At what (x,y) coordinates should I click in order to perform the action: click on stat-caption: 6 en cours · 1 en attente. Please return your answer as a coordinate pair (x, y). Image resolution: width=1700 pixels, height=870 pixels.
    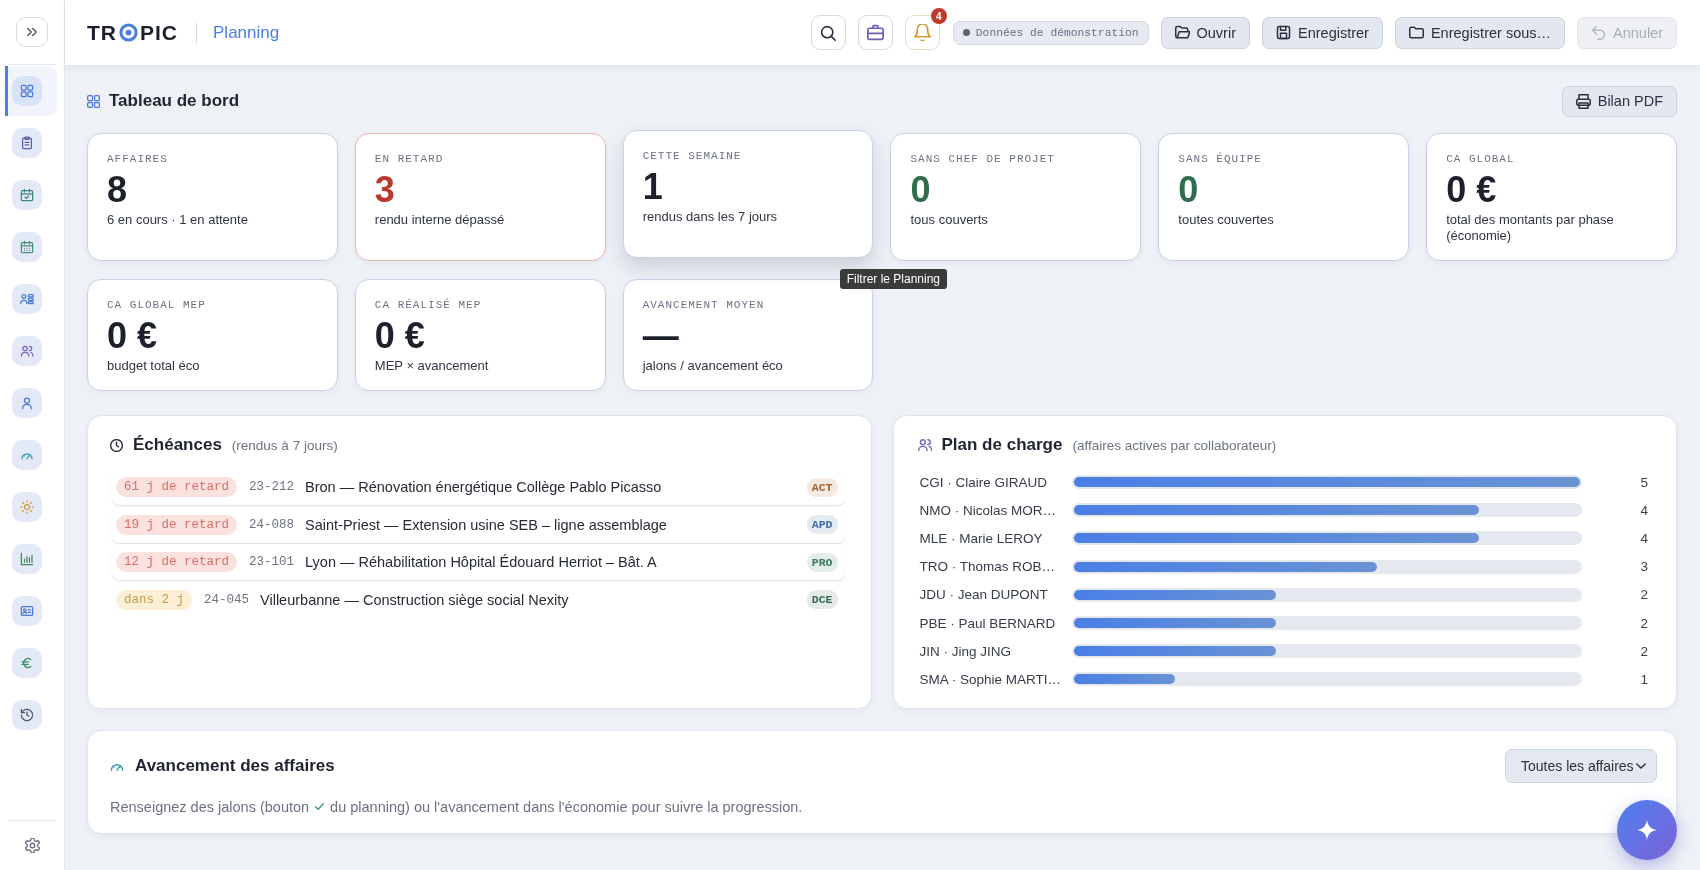
    Looking at the image, I should click on (178, 220).